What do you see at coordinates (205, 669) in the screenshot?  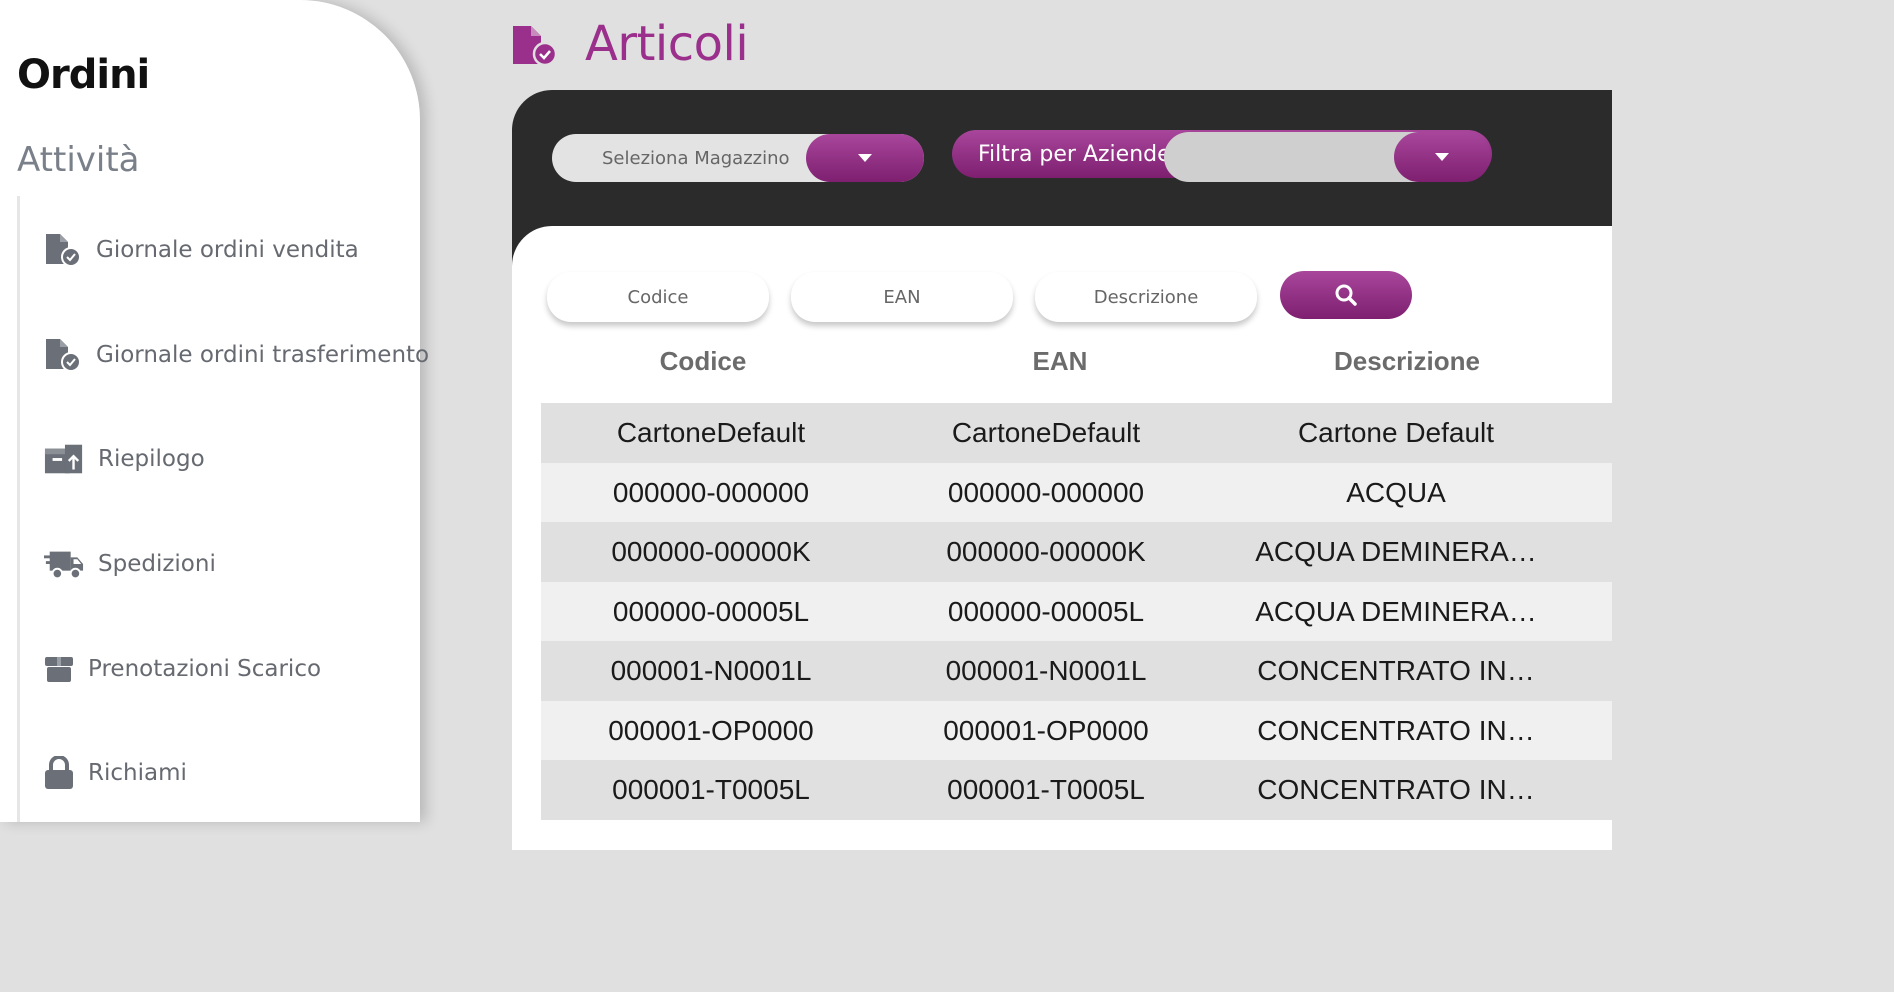 I see `sidebar-item-label: Prenotazioni Scarico` at bounding box center [205, 669].